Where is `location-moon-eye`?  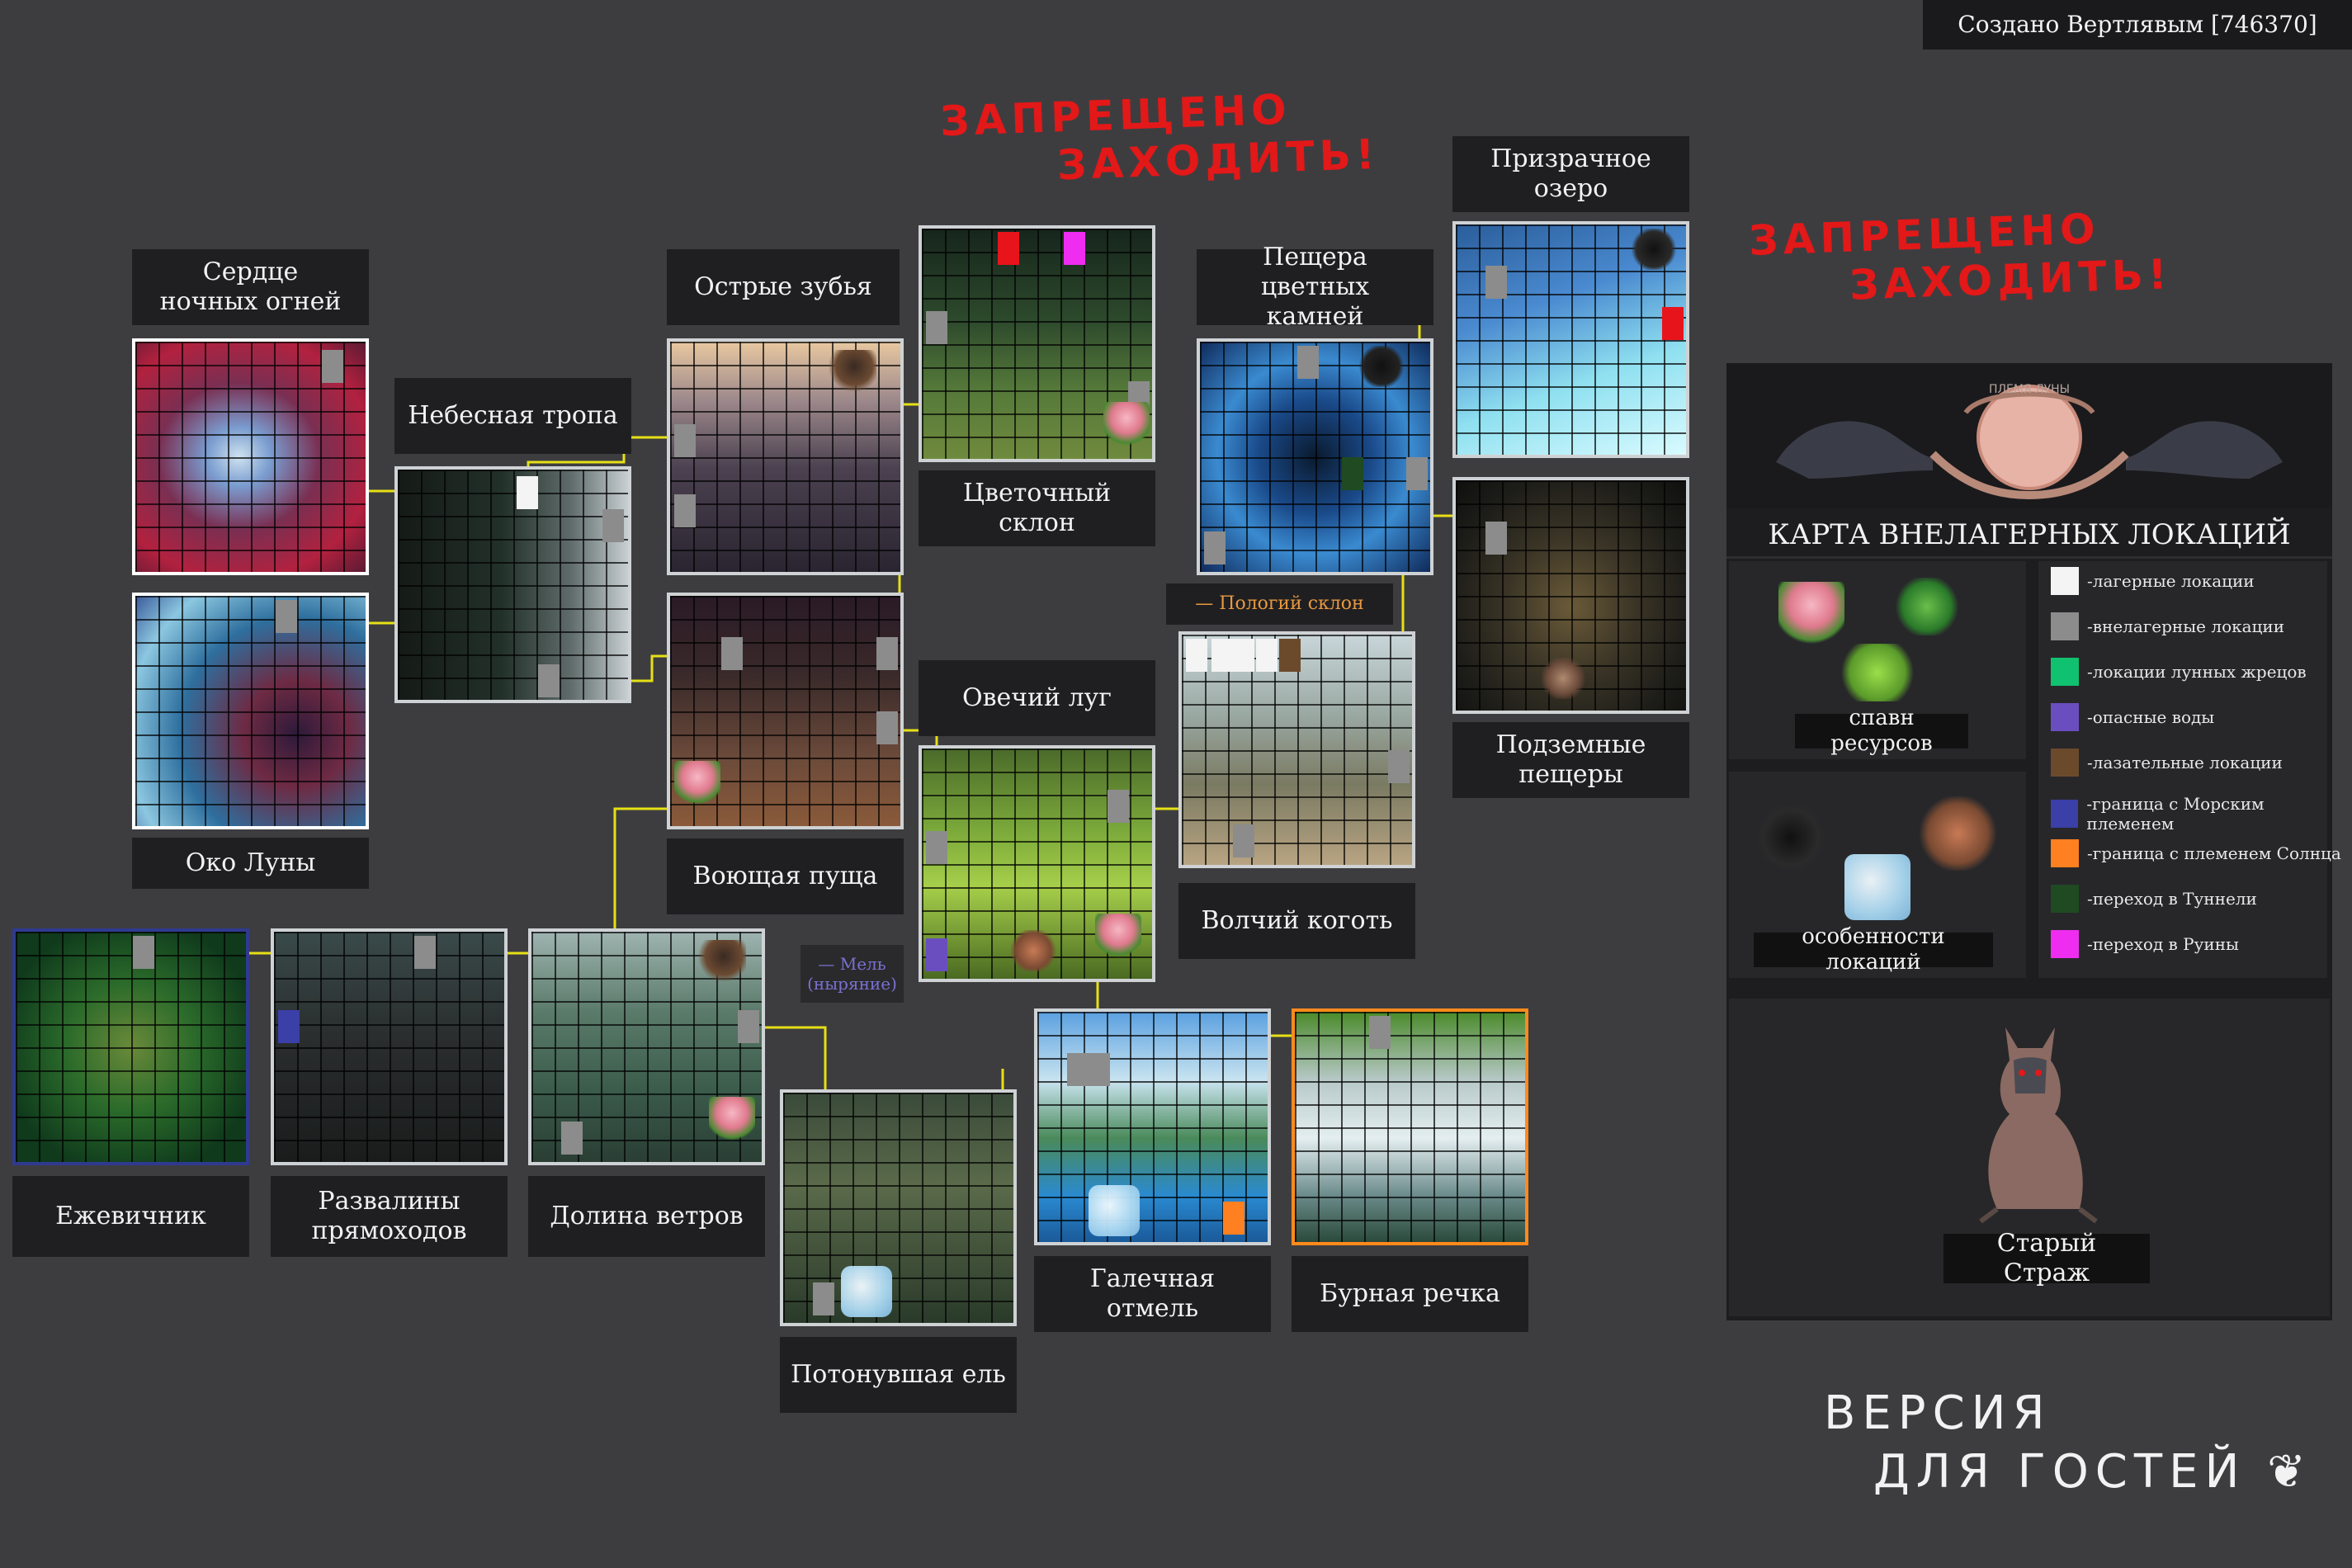 location-moon-eye is located at coordinates (251, 711).